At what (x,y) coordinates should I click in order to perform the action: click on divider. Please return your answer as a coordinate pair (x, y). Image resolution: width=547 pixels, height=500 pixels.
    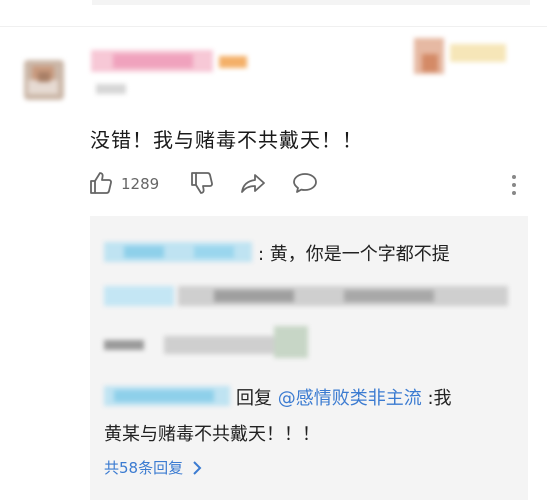
    Looking at the image, I should click on (273, 26).